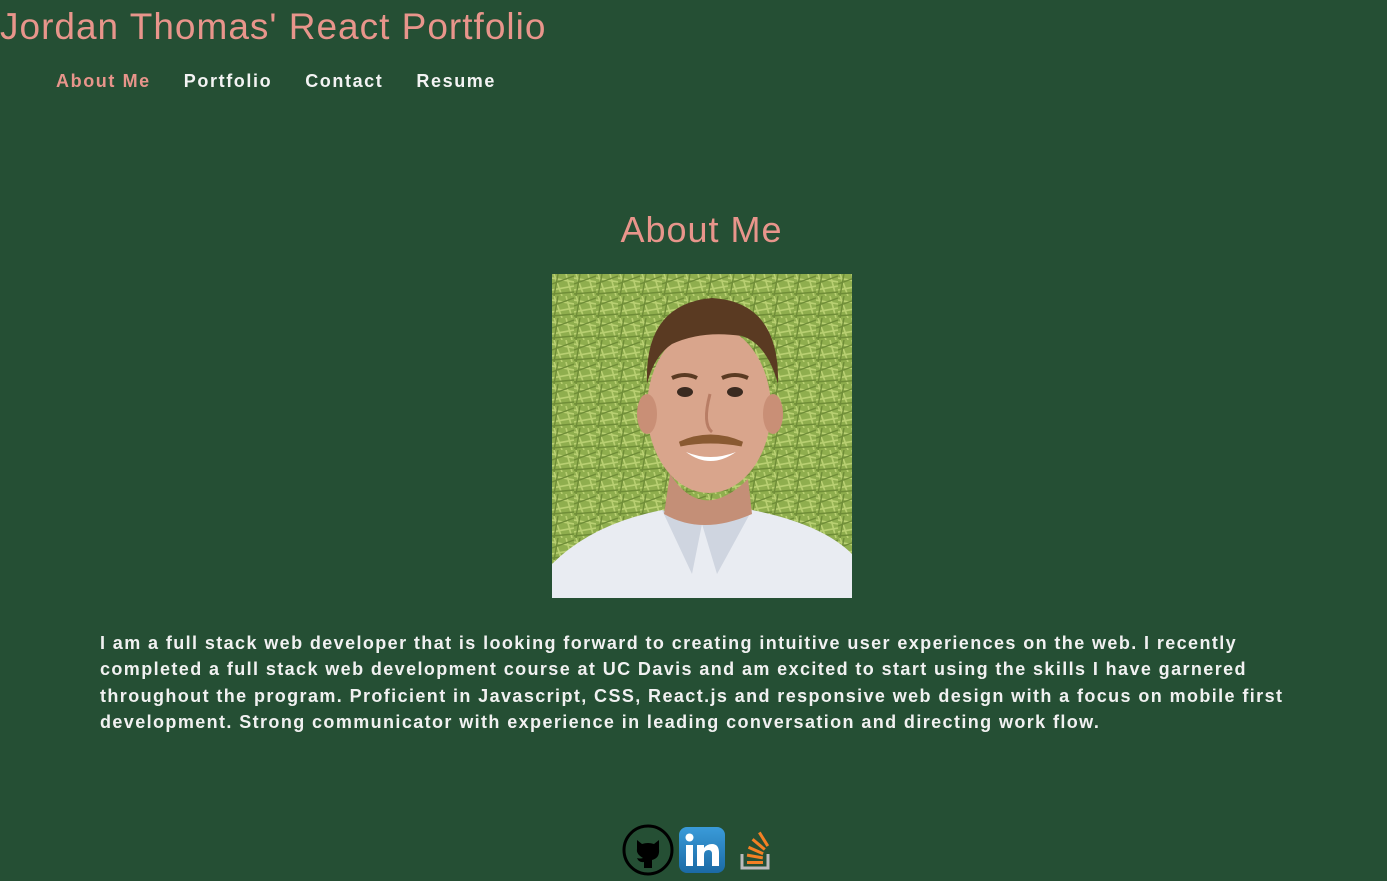  I want to click on about-heading: About Me, so click(701, 229).